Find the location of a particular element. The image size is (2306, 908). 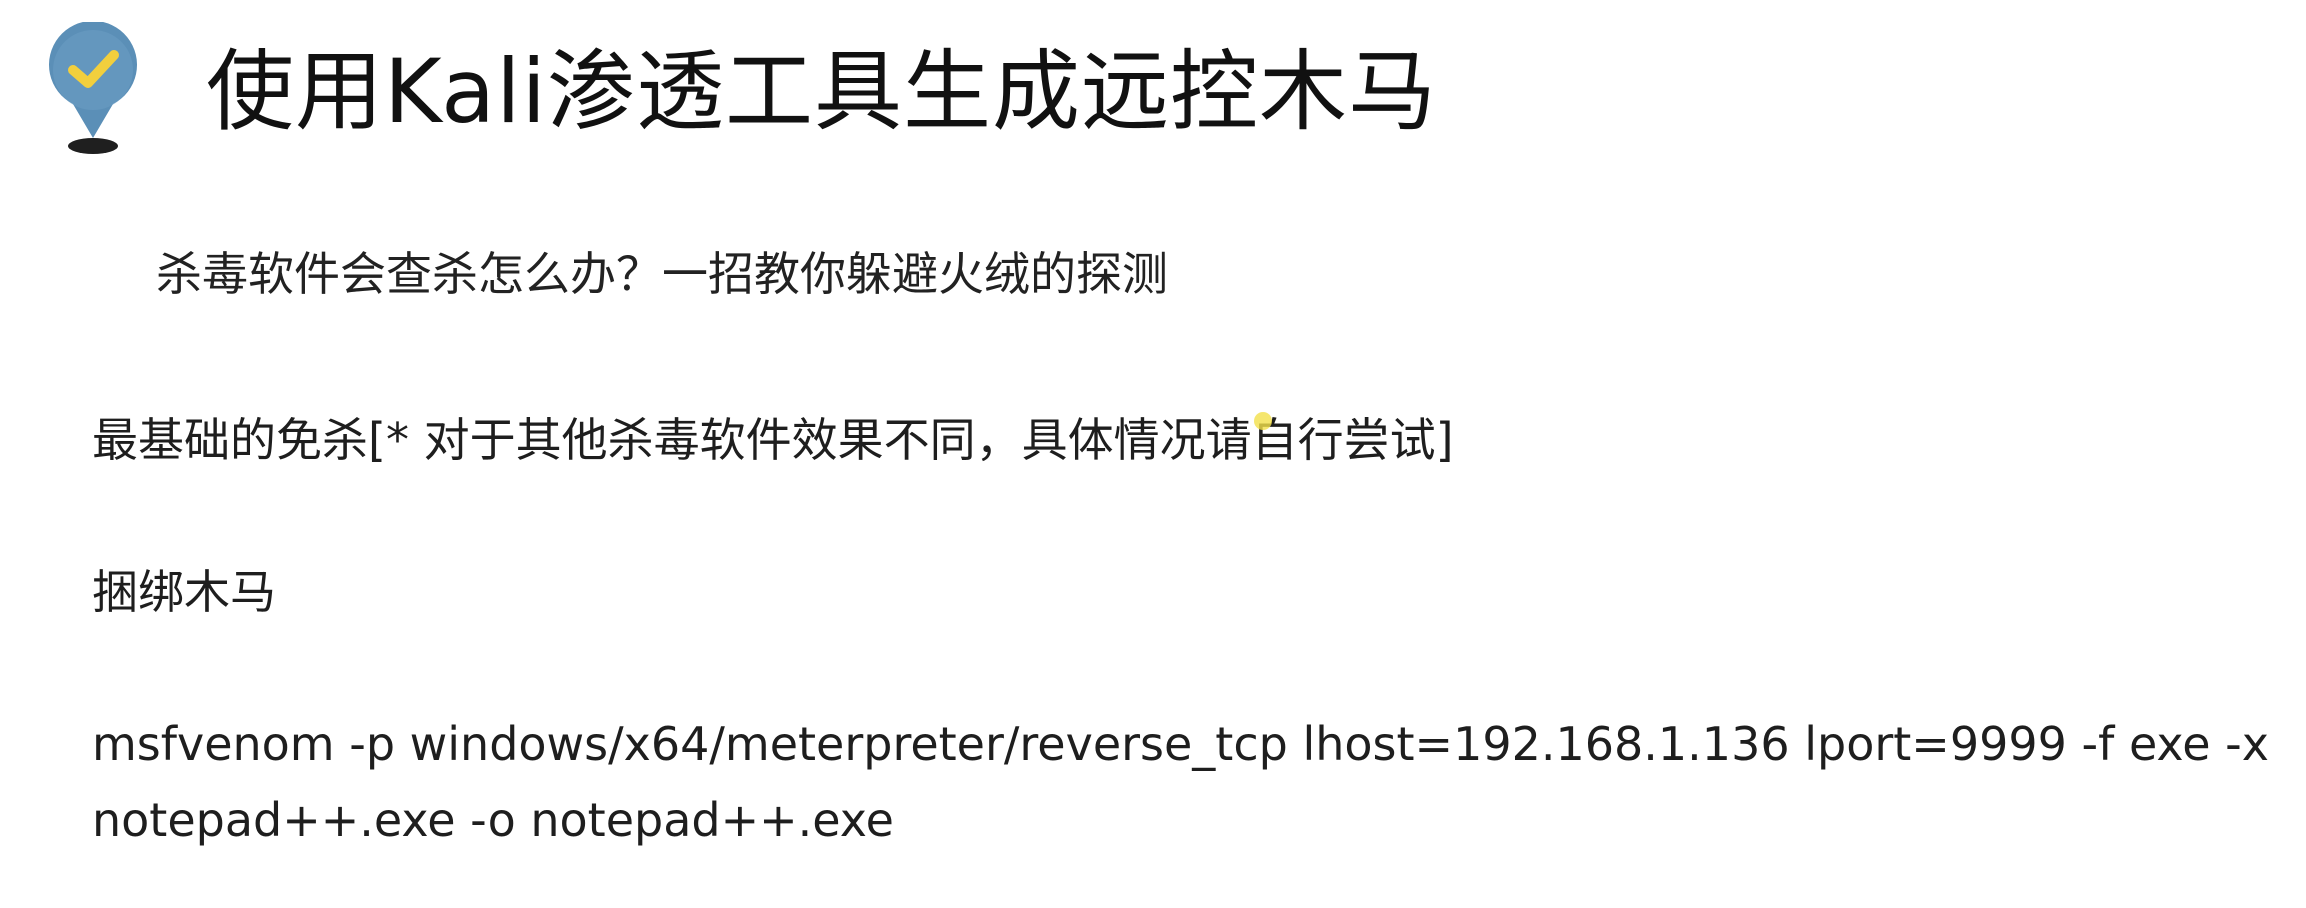

map-pin-check-icon is located at coordinates (93, 88).